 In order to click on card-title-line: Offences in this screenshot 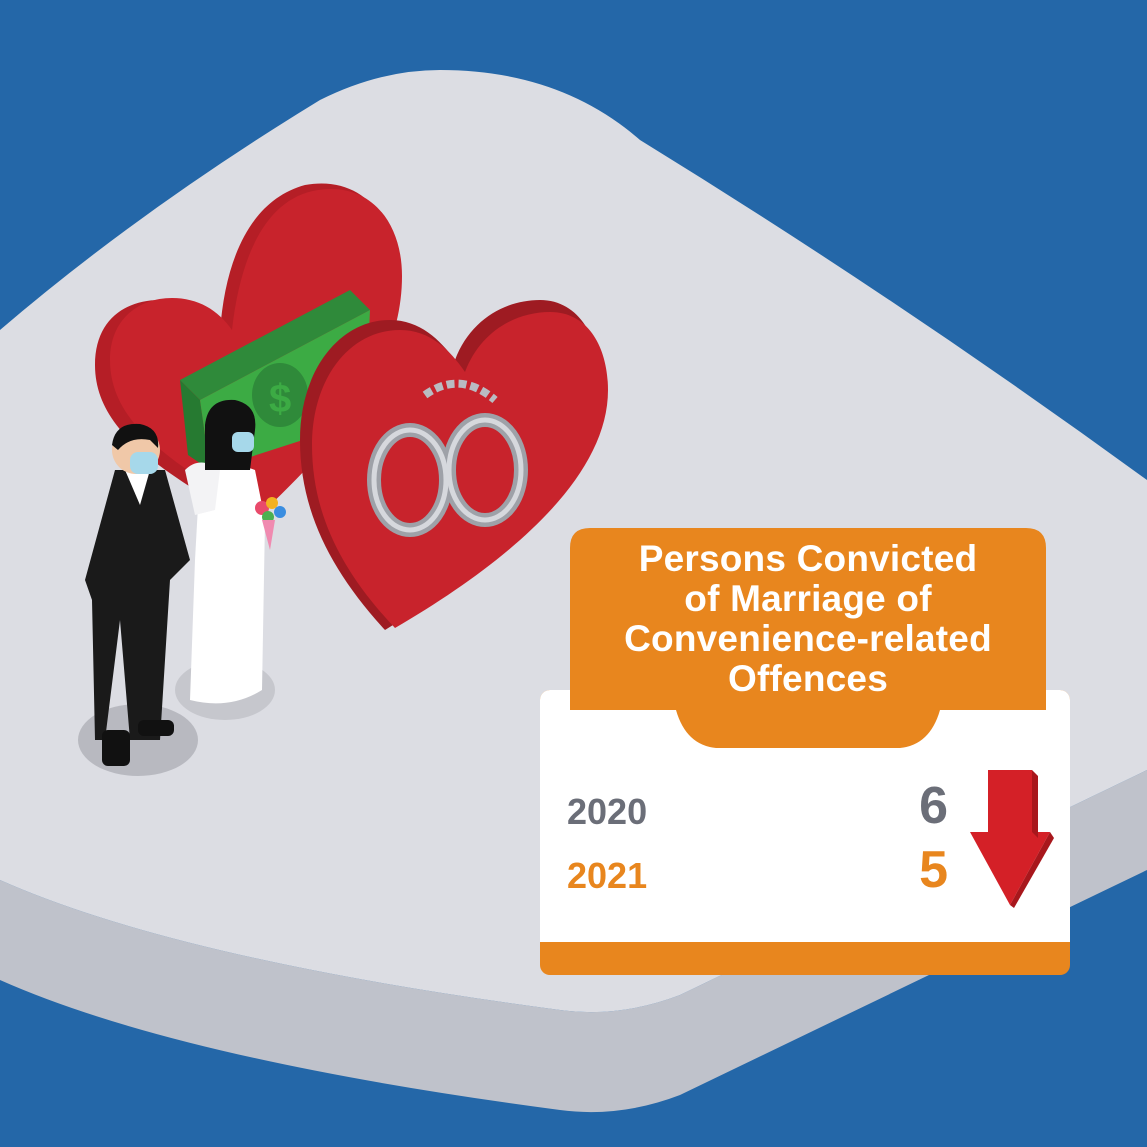, I will do `click(808, 678)`.